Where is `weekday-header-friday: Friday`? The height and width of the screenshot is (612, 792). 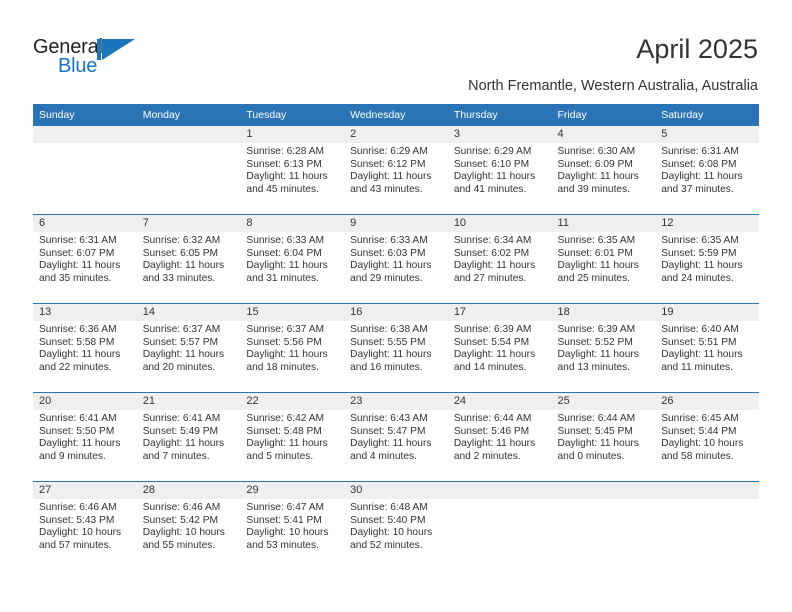 weekday-header-friday: Friday is located at coordinates (603, 115).